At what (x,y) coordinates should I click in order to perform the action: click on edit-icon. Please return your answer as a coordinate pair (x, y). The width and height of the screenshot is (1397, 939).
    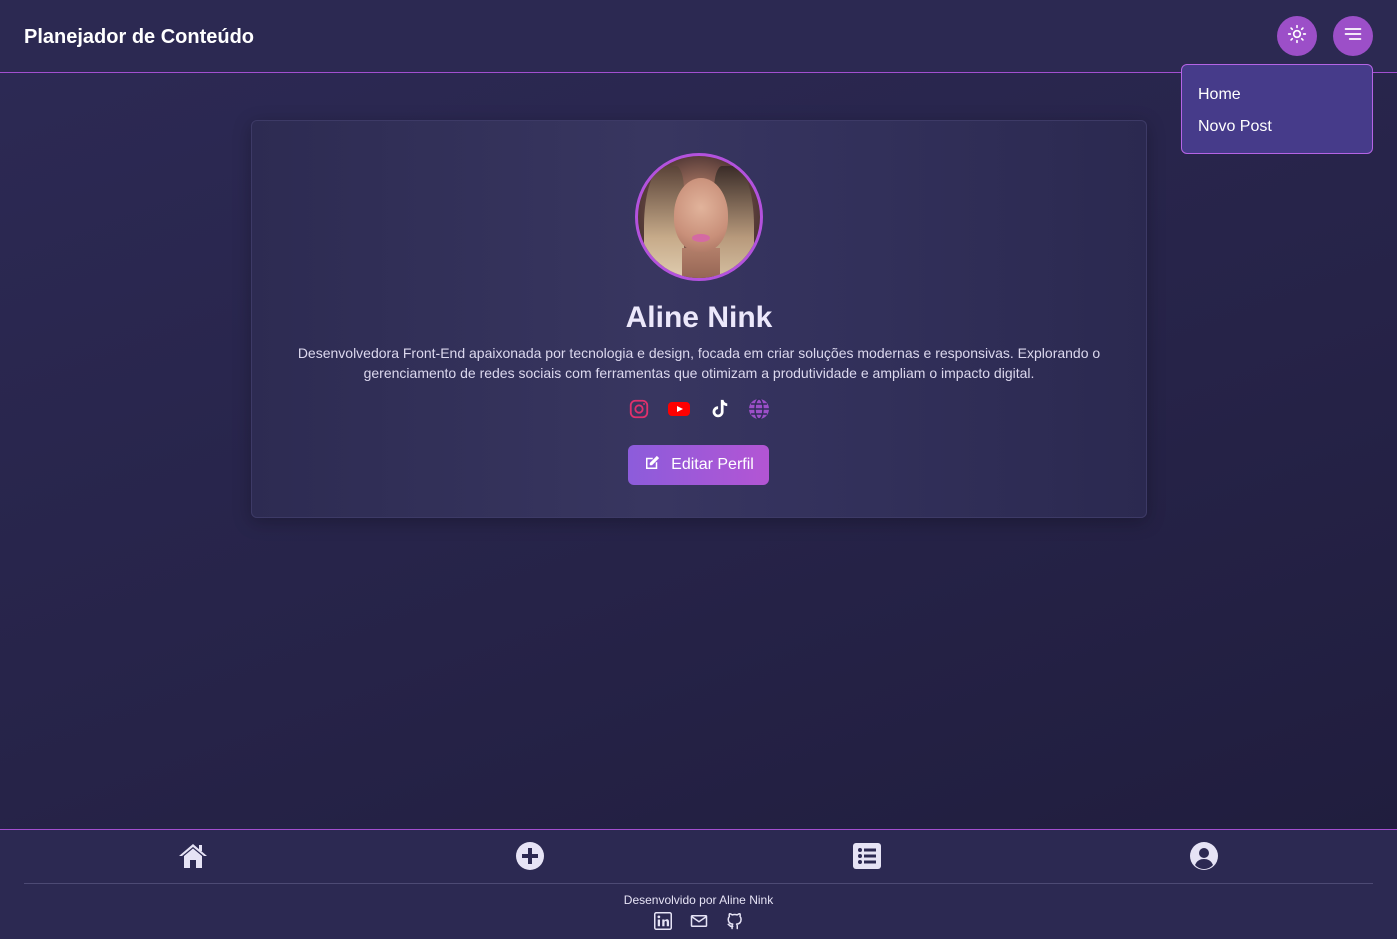
    Looking at the image, I should click on (652, 465).